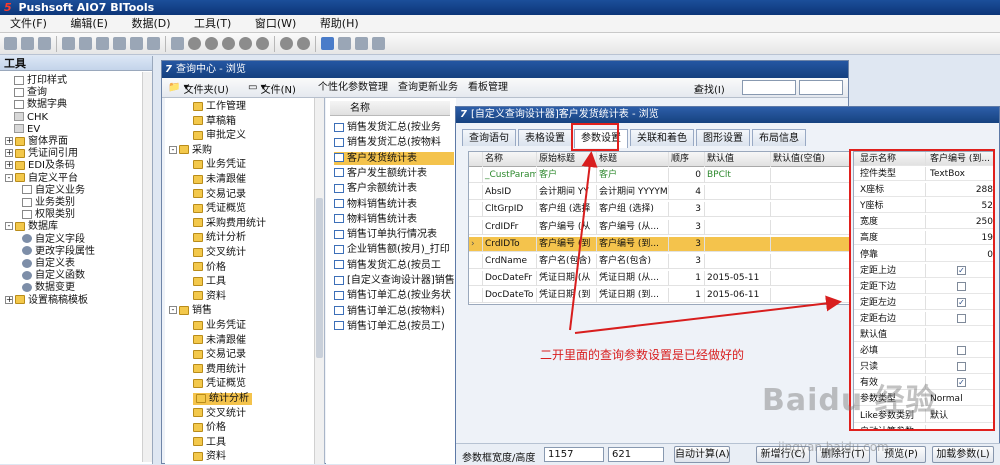 This screenshot has width=1000, height=465. What do you see at coordinates (833, 447) in the screenshot?
I see `baidu-watermark-url: jingyan.baidu.com` at bounding box center [833, 447].